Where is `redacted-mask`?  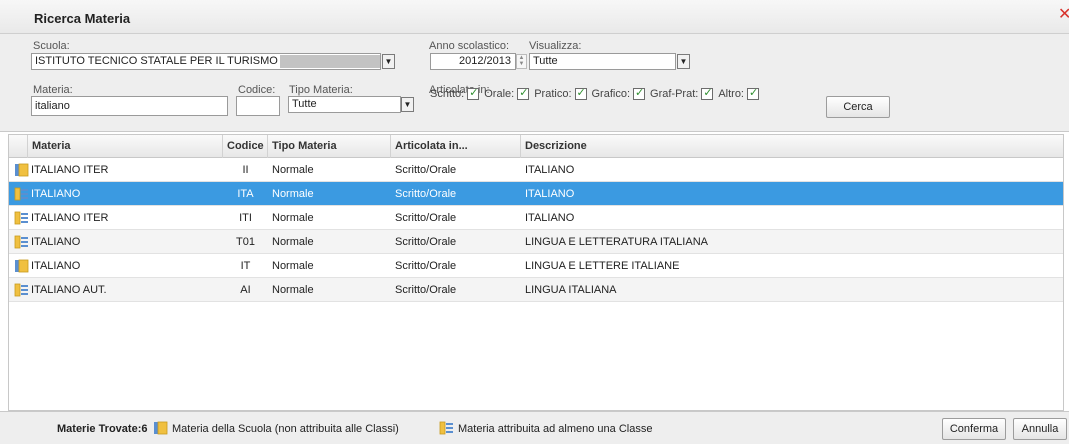
redacted-mask is located at coordinates (329, 61).